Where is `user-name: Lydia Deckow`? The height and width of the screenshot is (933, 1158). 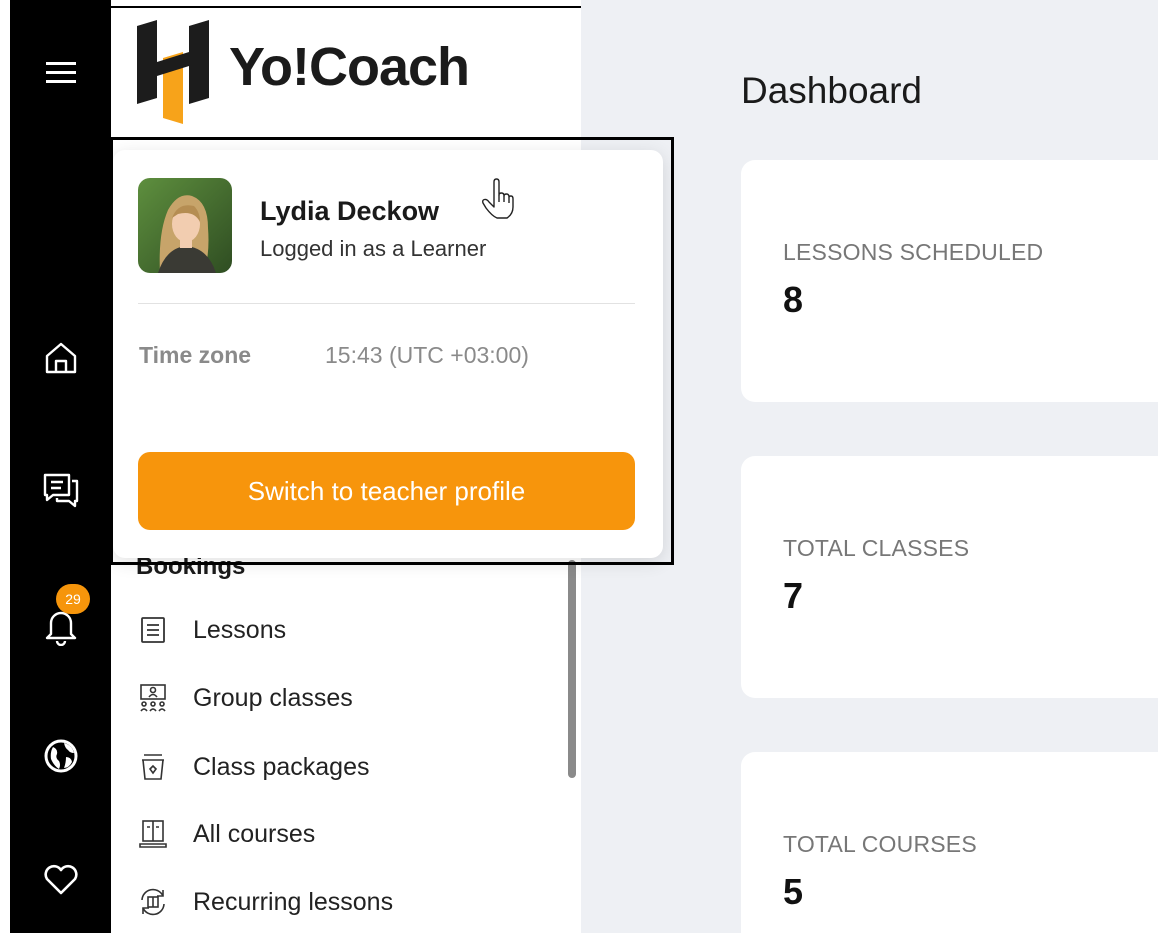
user-name: Lydia Deckow is located at coordinates (350, 211).